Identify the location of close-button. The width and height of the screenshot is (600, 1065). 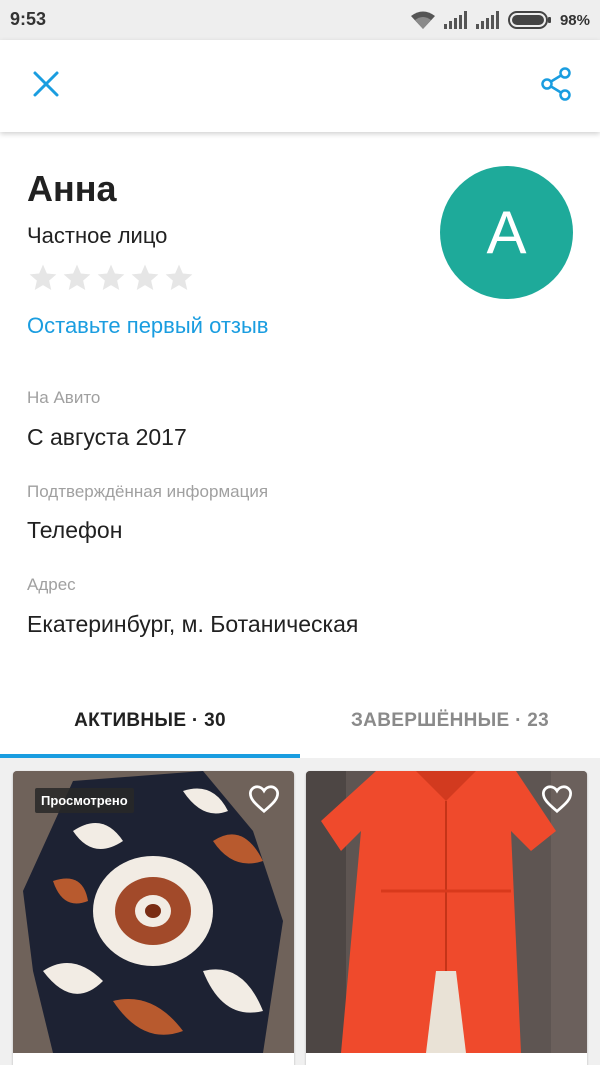
(46, 86).